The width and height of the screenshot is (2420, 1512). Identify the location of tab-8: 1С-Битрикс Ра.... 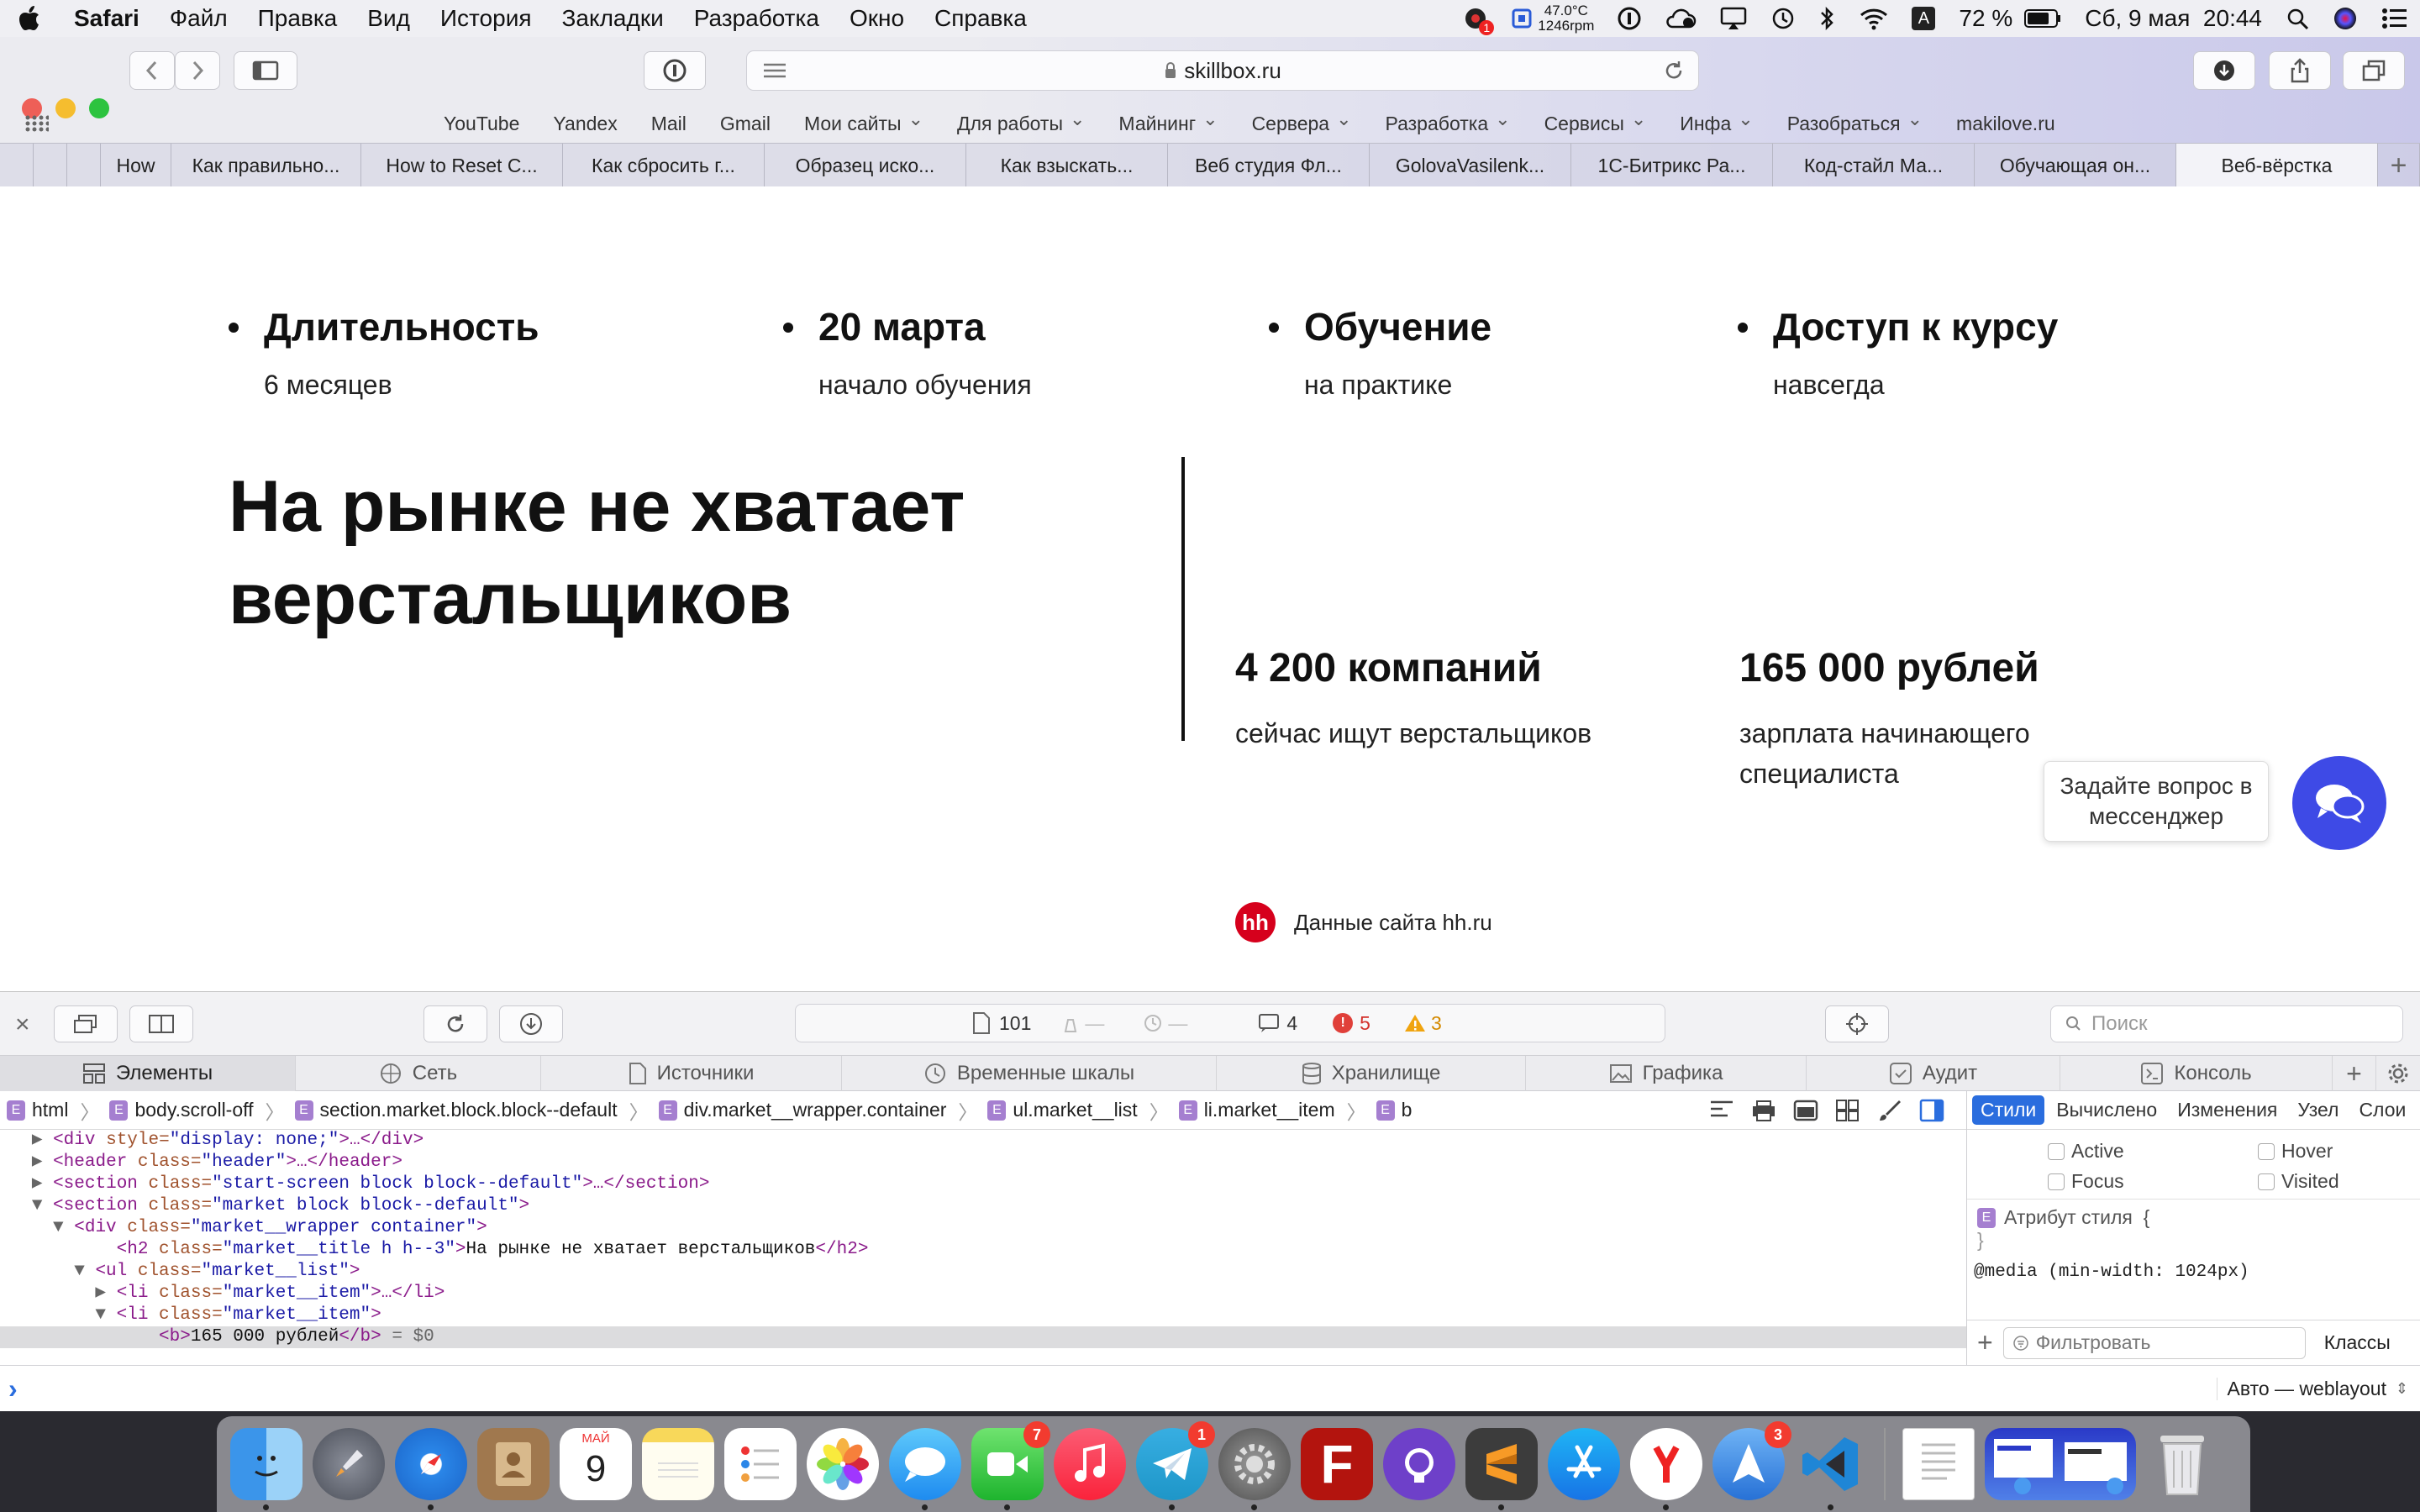
(1672, 165).